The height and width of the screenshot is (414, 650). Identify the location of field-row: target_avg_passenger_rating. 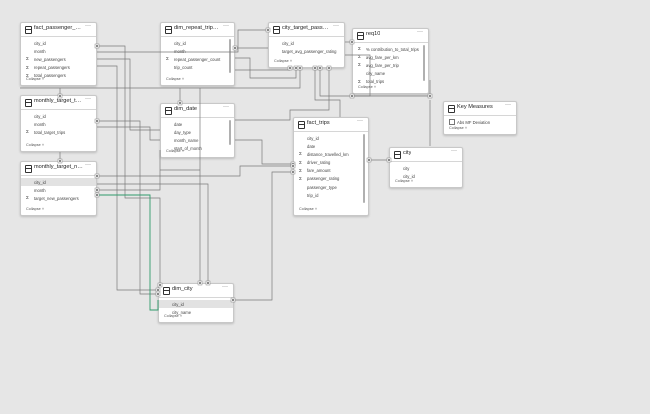
(306, 51).